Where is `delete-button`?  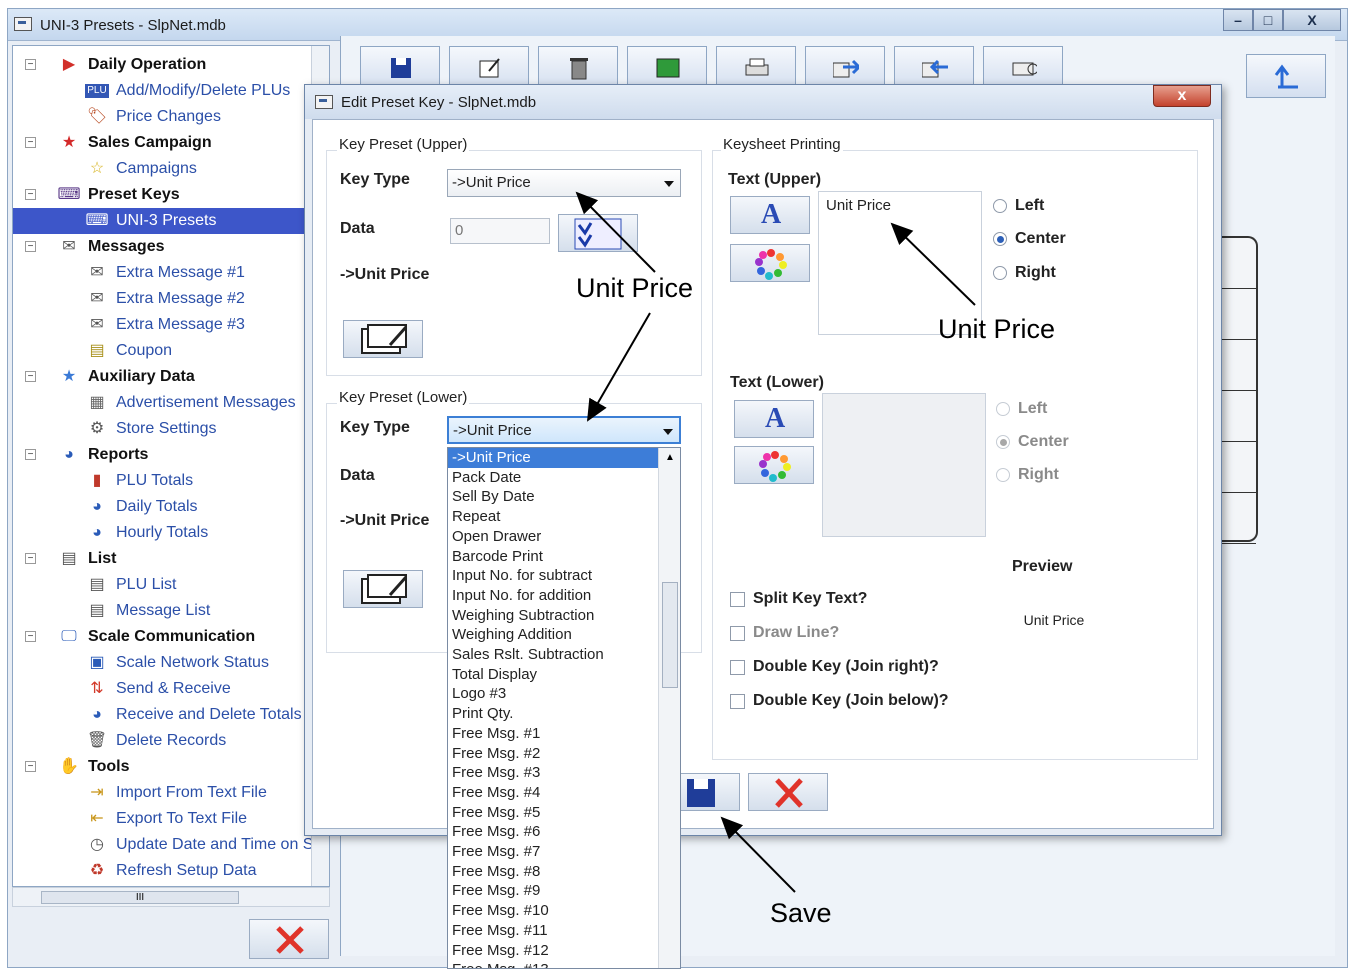
delete-button is located at coordinates (289, 939).